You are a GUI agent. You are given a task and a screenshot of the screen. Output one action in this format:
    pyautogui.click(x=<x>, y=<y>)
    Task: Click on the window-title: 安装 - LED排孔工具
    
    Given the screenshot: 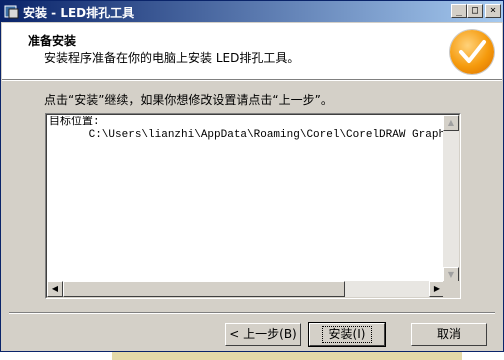 What is the action you would take?
    pyautogui.click(x=79, y=13)
    